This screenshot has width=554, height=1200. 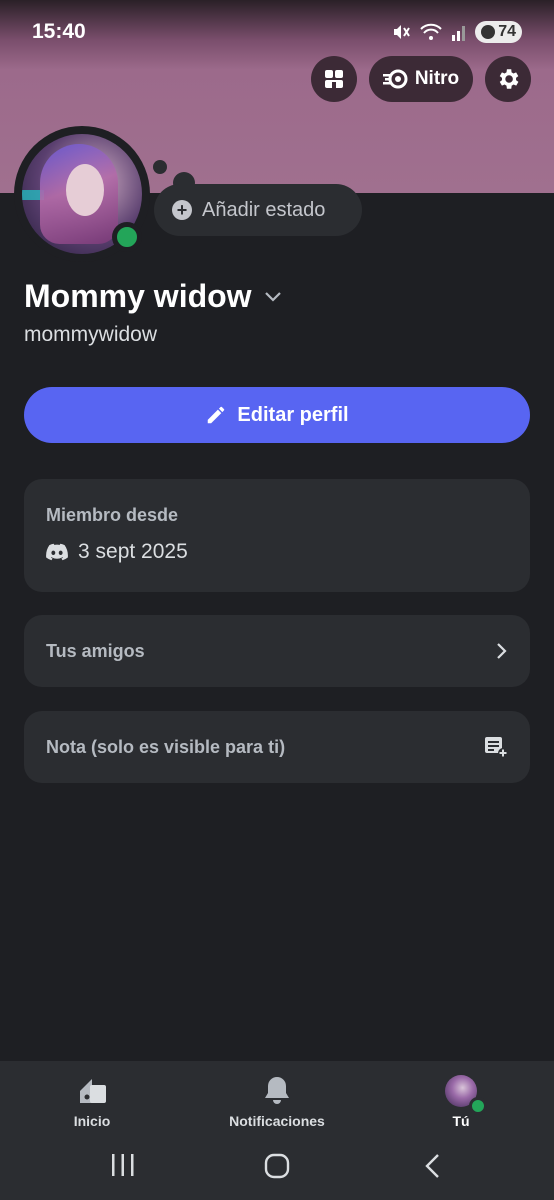 I want to click on member-since-card: Miembro desde 3 sept 2025, so click(x=277, y=535).